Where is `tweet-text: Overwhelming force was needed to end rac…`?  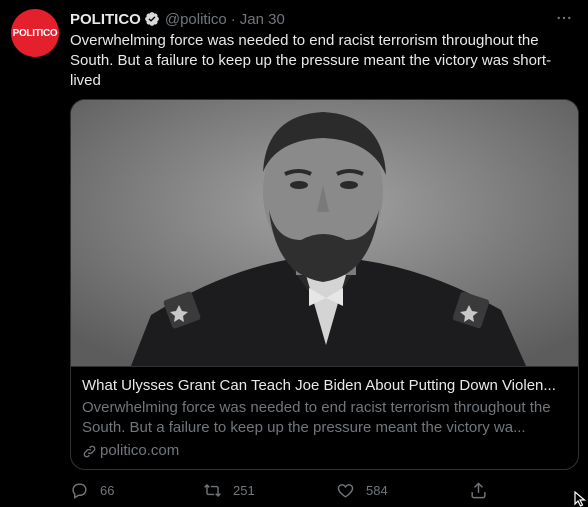 tweet-text: Overwhelming force was needed to end rac… is located at coordinates (311, 60).